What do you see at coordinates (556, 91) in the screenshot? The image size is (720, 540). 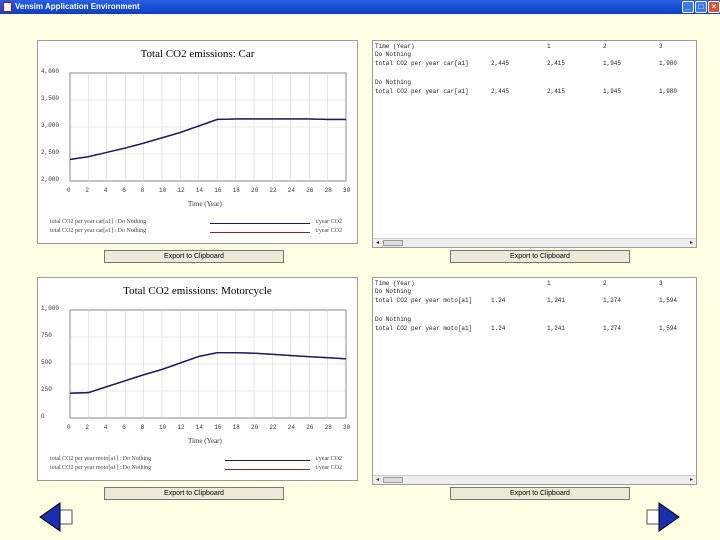 I see `table-cell: 2,415` at bounding box center [556, 91].